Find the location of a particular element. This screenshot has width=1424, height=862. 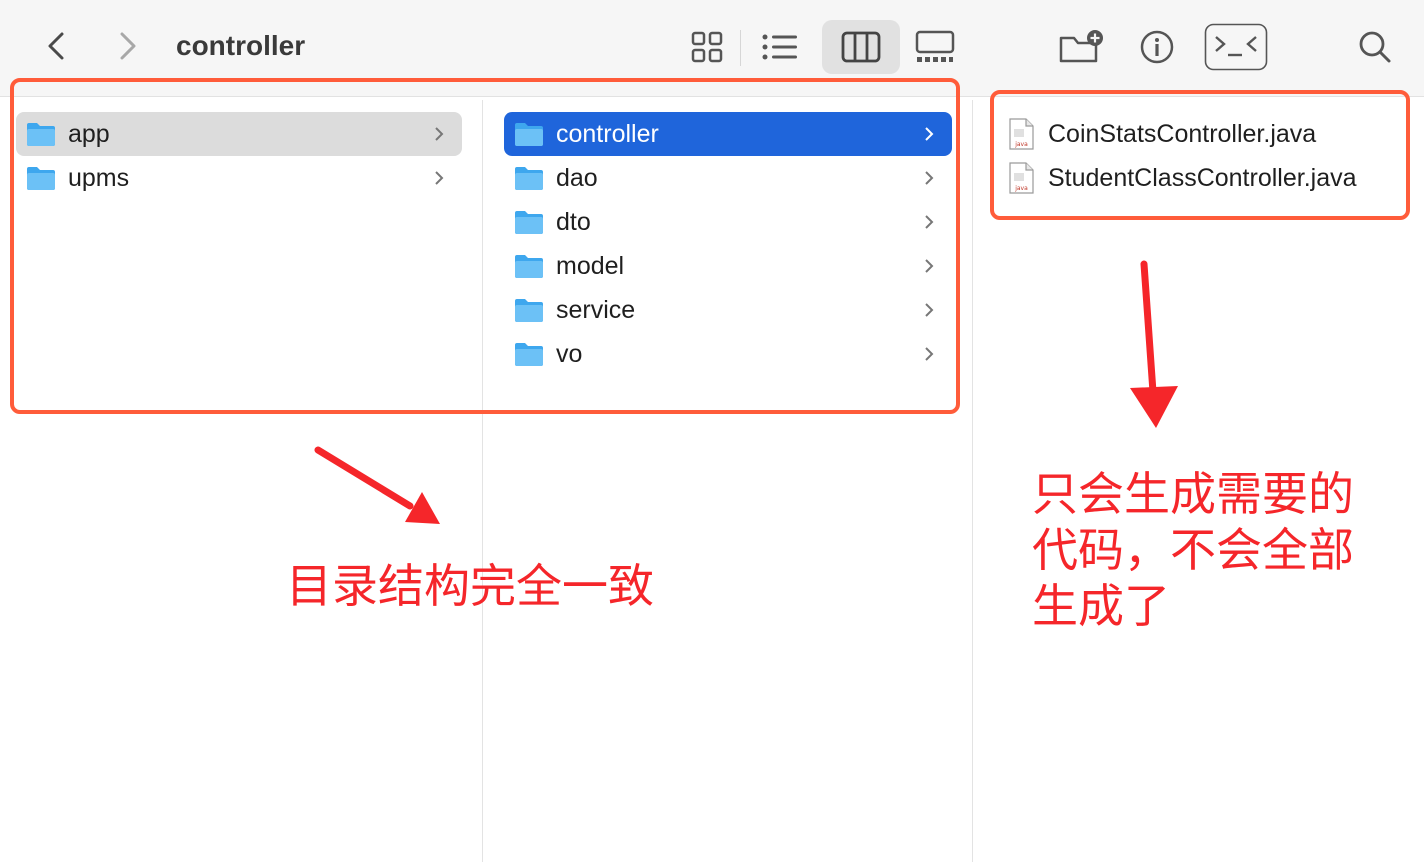

arrow-down is located at coordinates (1154, 344).